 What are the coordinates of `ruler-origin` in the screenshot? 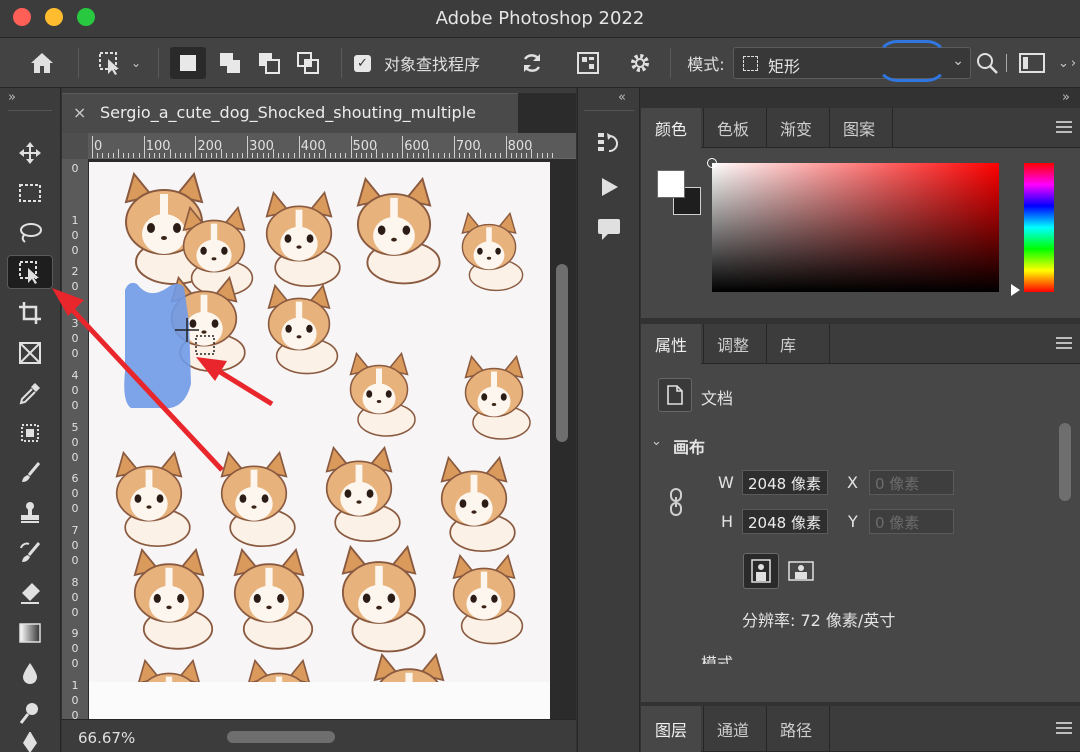 It's located at (75, 146).